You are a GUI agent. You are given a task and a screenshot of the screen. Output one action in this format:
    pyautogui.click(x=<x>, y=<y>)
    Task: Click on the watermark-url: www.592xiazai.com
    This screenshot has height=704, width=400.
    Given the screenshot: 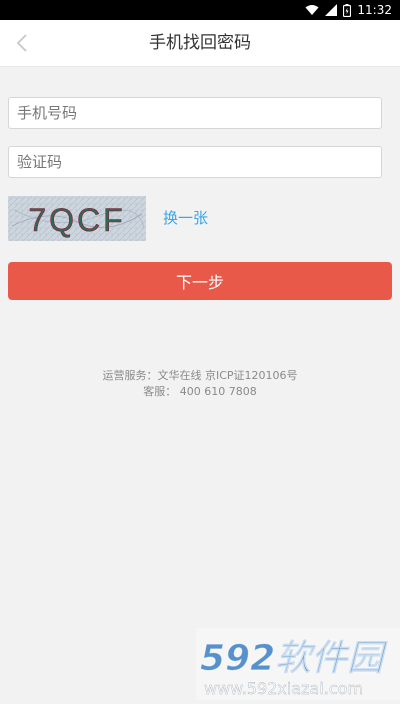 What is the action you would take?
    pyautogui.click(x=283, y=688)
    